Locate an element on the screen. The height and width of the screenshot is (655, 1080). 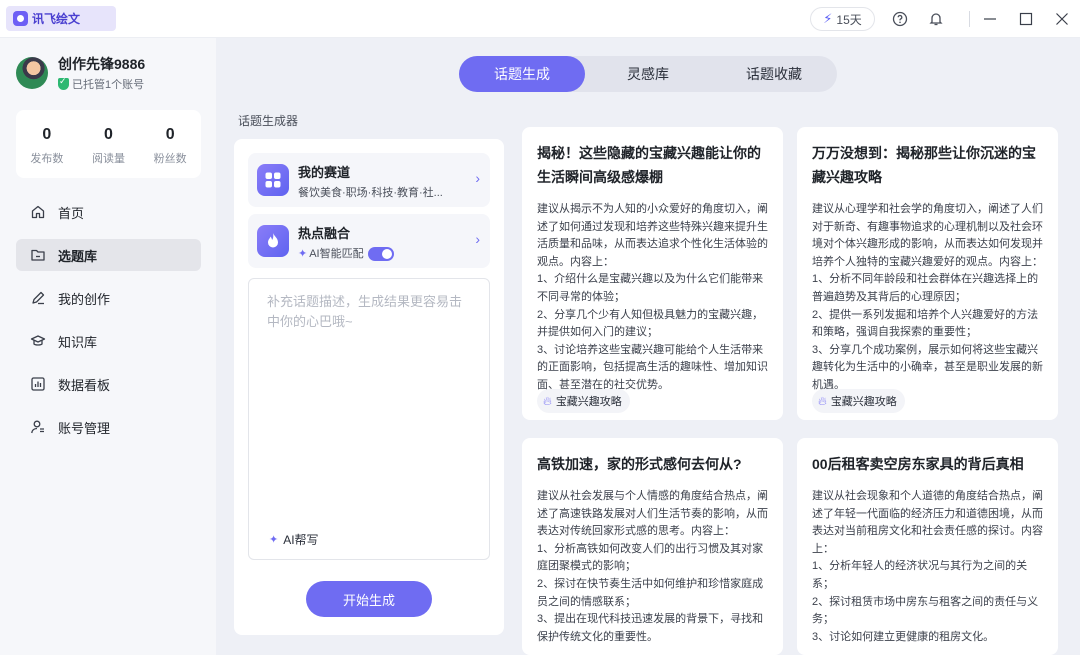
stat-reads: 0 阅读量 is located at coordinates (109, 144).